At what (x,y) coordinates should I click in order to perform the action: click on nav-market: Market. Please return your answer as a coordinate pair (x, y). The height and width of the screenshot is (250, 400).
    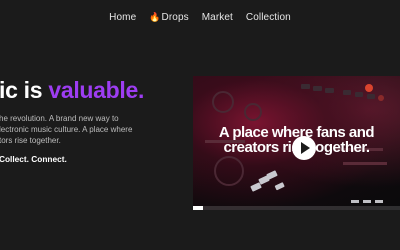
    Looking at the image, I should click on (217, 17).